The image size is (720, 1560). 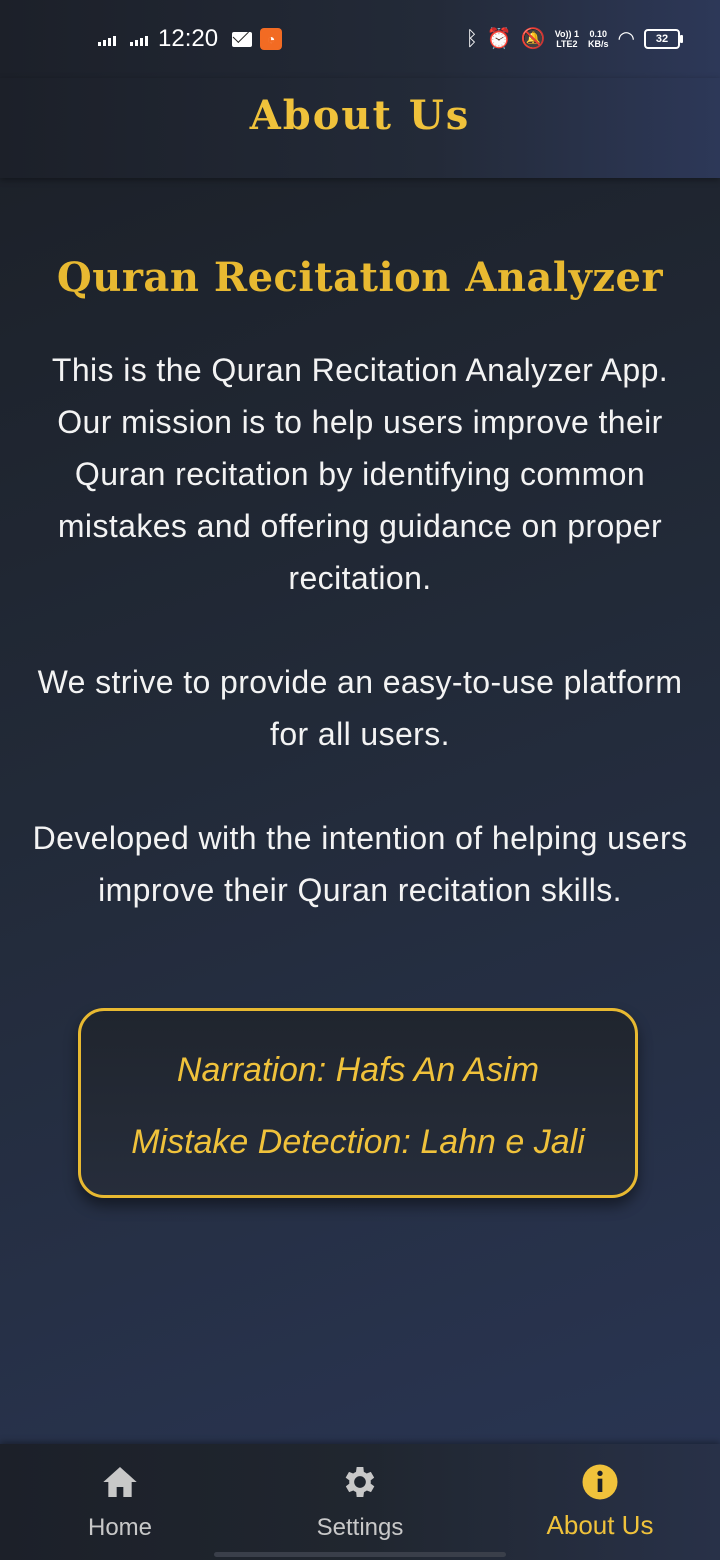 I want to click on page-title: About Us, so click(x=360, y=115).